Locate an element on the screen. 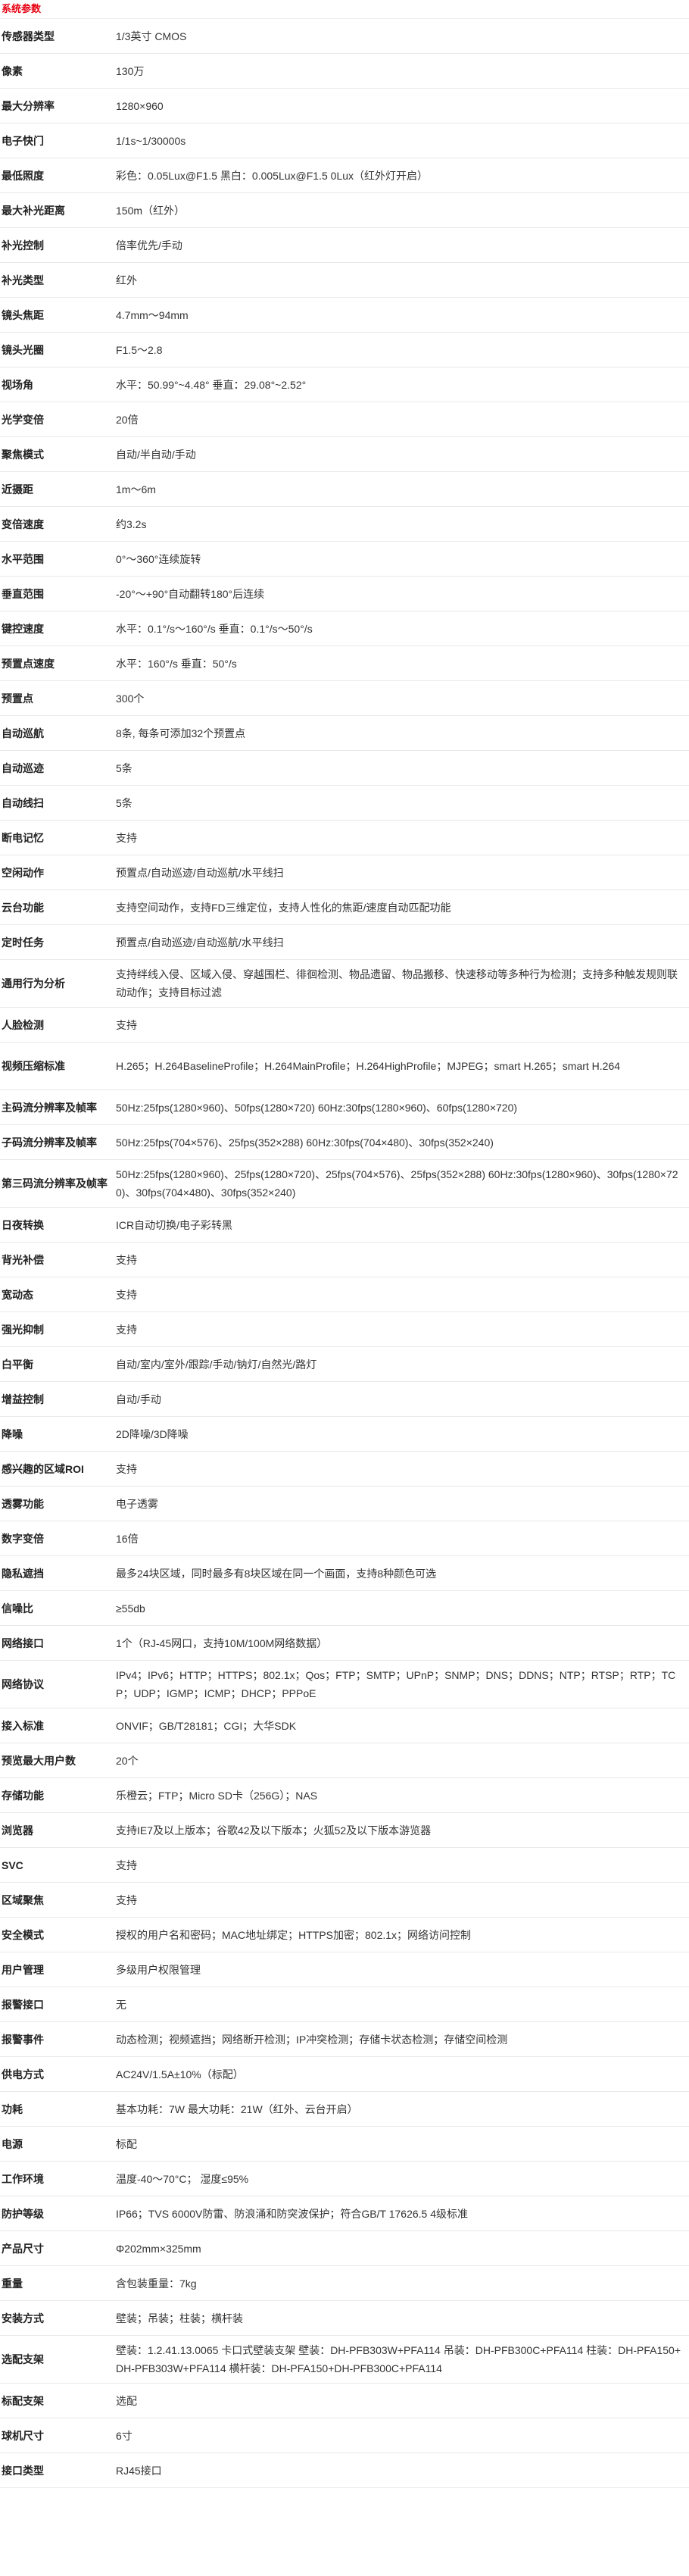 This screenshot has height=2576, width=689. spec-row: 预置点速度 水平：160°/s 垂直：50°/s is located at coordinates (344, 663).